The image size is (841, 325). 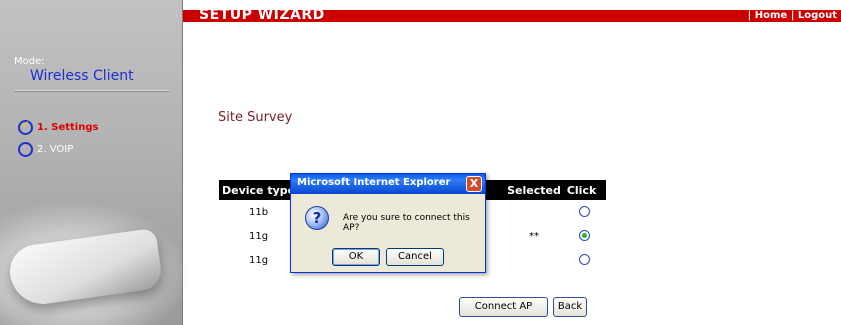 What do you see at coordinates (259, 212) in the screenshot?
I see `device-type-cell: 11b` at bounding box center [259, 212].